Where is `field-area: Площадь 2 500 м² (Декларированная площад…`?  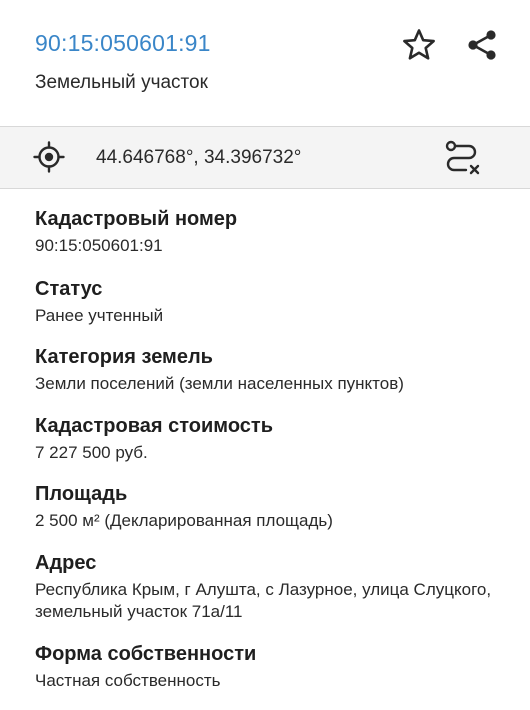 field-area: Площадь 2 500 м² (Декларированная площад… is located at coordinates (270, 507).